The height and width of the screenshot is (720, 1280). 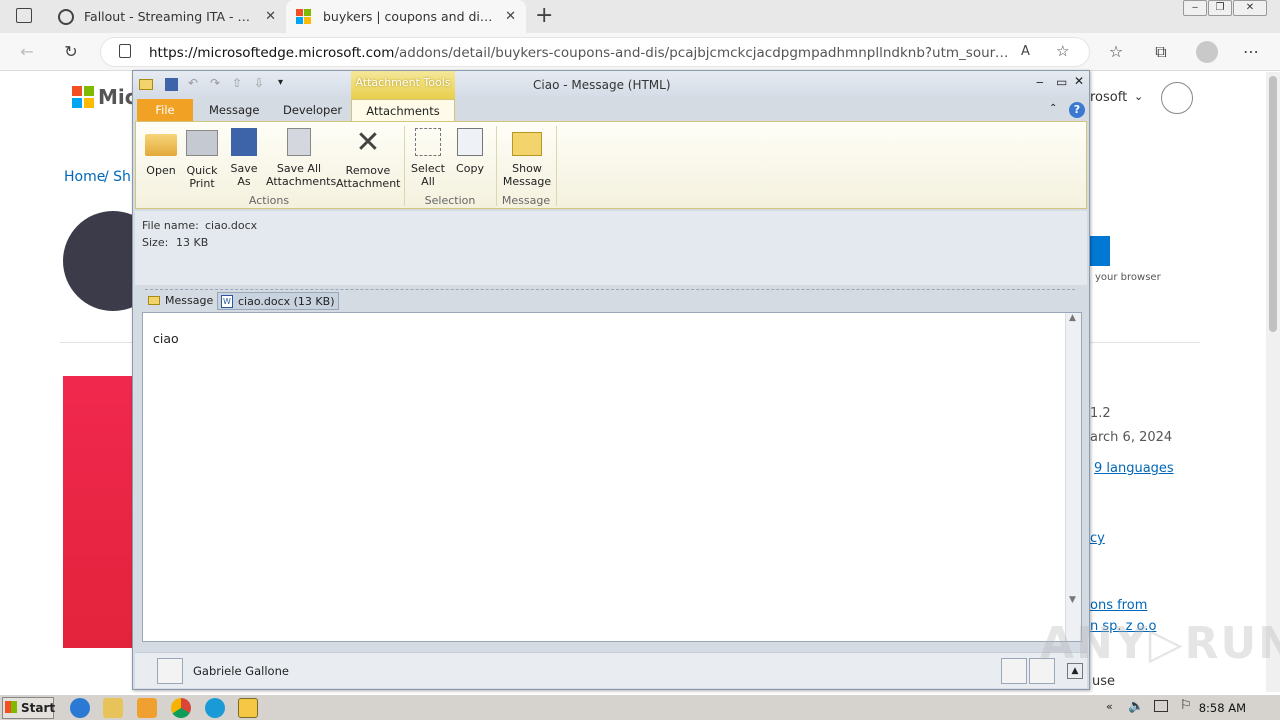 What do you see at coordinates (602, 85) in the screenshot?
I see `window-title: Ciao - Message (HTML)` at bounding box center [602, 85].